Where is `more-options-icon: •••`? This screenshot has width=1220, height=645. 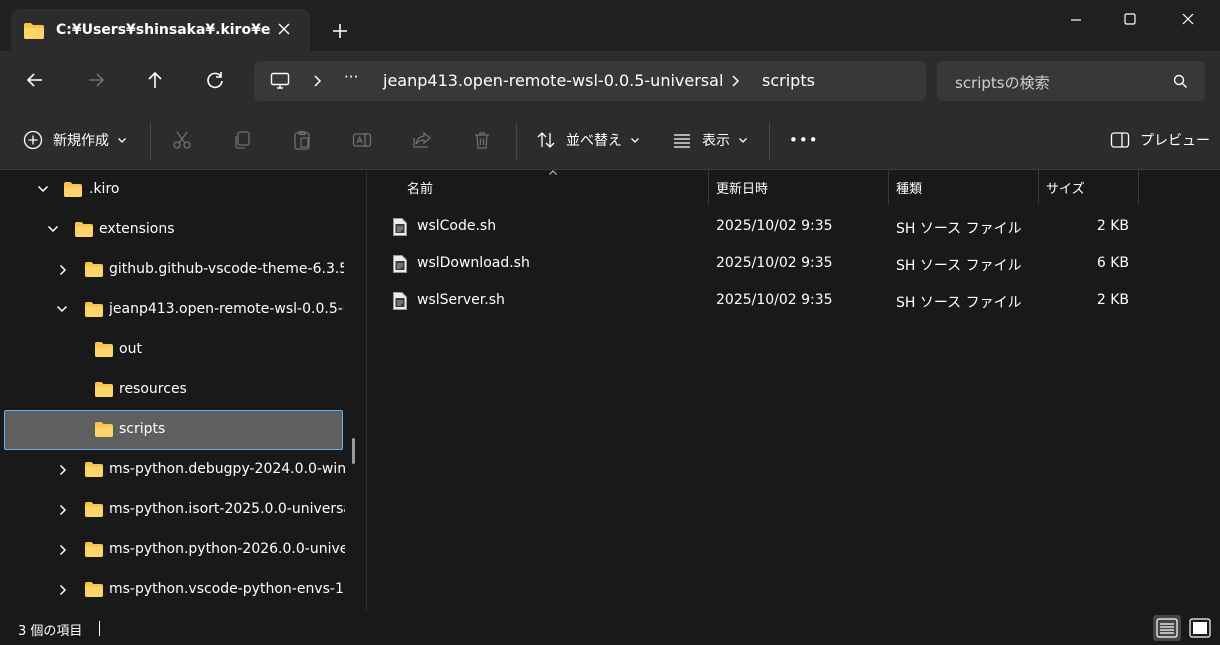
more-options-icon: ••• is located at coordinates (804, 140).